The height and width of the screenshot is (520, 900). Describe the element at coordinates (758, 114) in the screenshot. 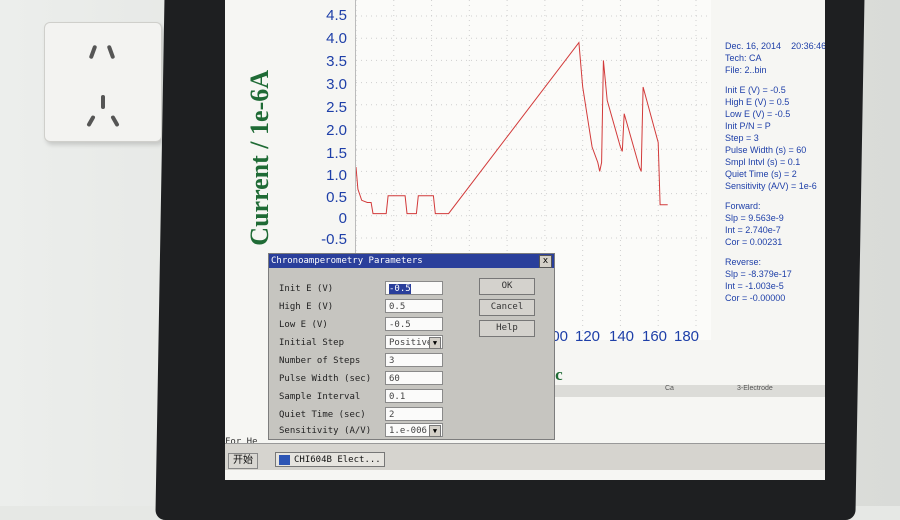

I see `info-param: Low E (V) = -0.5` at that location.